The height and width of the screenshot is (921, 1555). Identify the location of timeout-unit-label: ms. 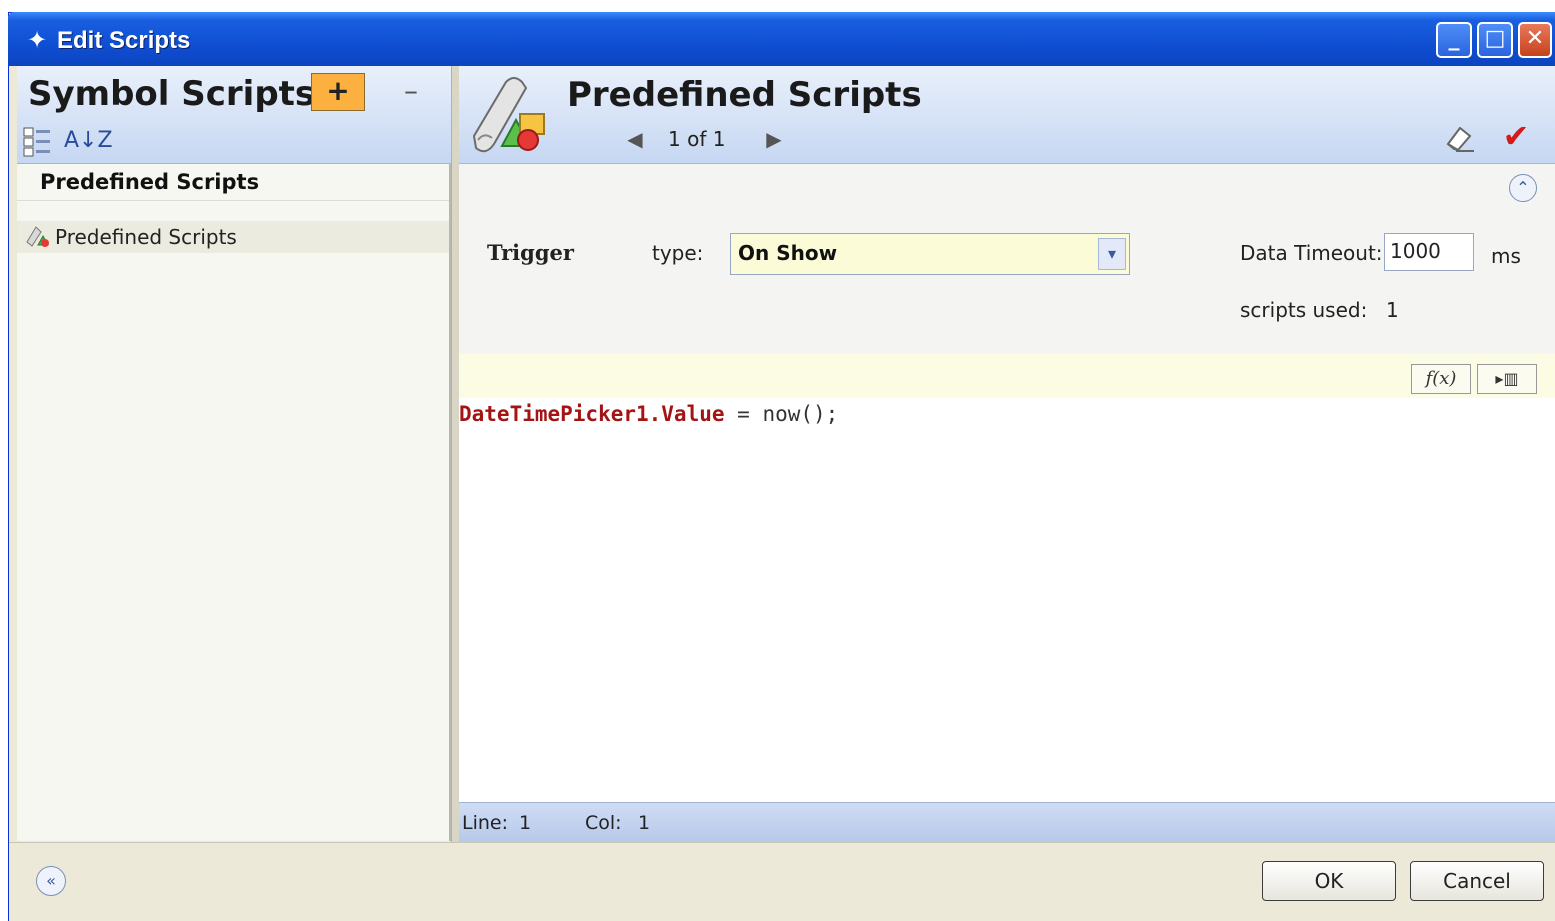
(1506, 256).